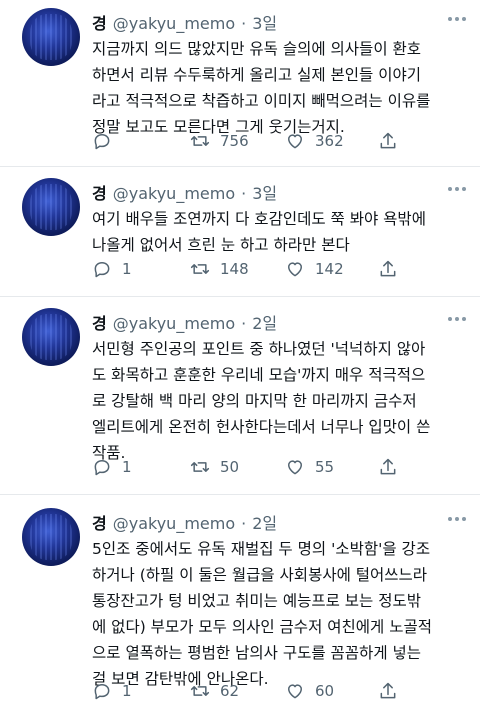 The height and width of the screenshot is (708, 480). Describe the element at coordinates (314, 141) in the screenshot. I see `like-button: 362` at that location.